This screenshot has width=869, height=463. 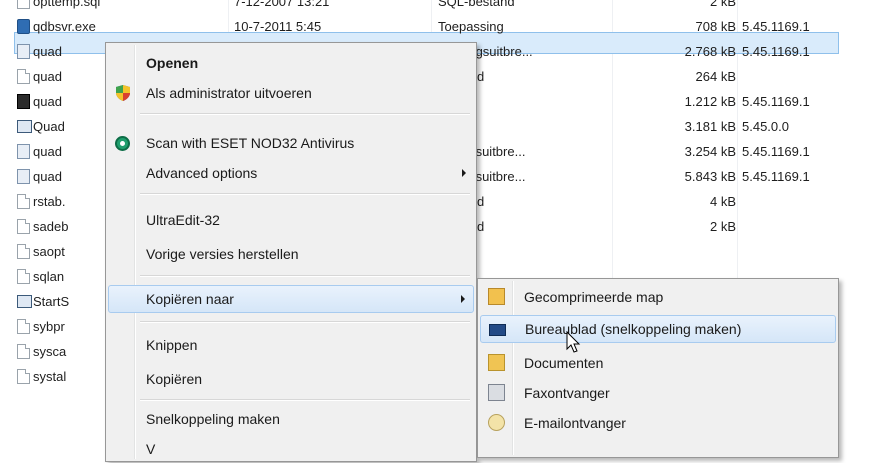 What do you see at coordinates (278, 26) in the screenshot?
I see `file-date: 10-7-2011 5:45` at bounding box center [278, 26].